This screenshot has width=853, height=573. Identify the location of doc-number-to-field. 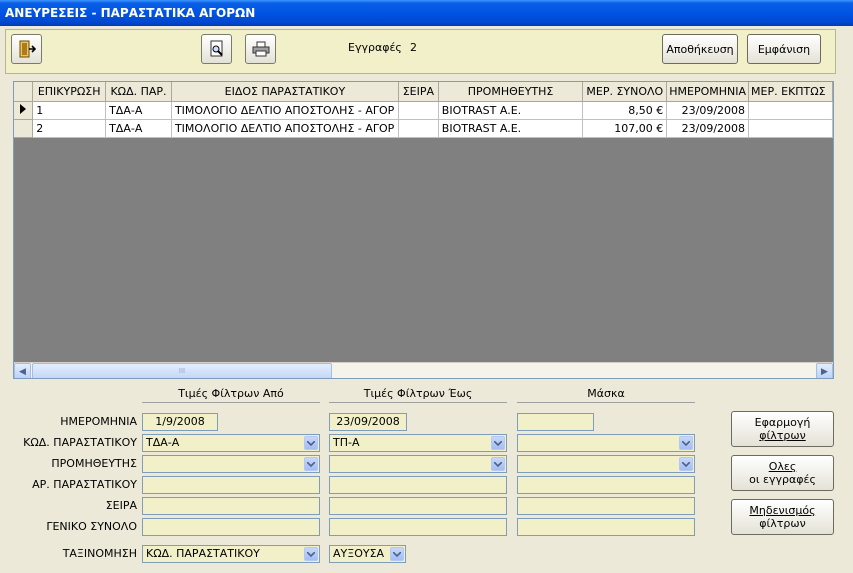
(418, 485).